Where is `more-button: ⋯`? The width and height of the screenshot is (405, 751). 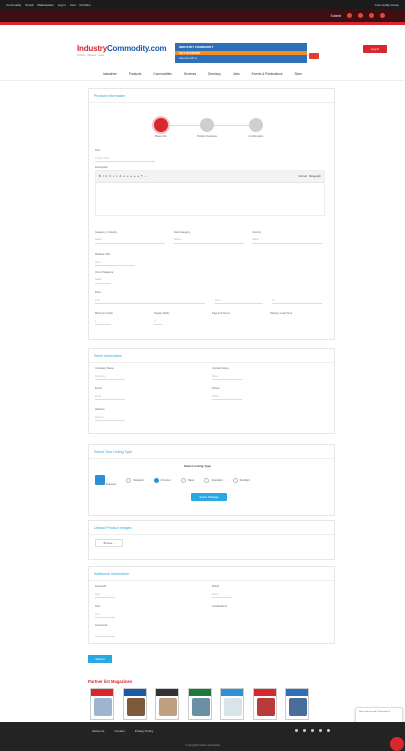
more-button: ⋯ is located at coordinates (145, 176).